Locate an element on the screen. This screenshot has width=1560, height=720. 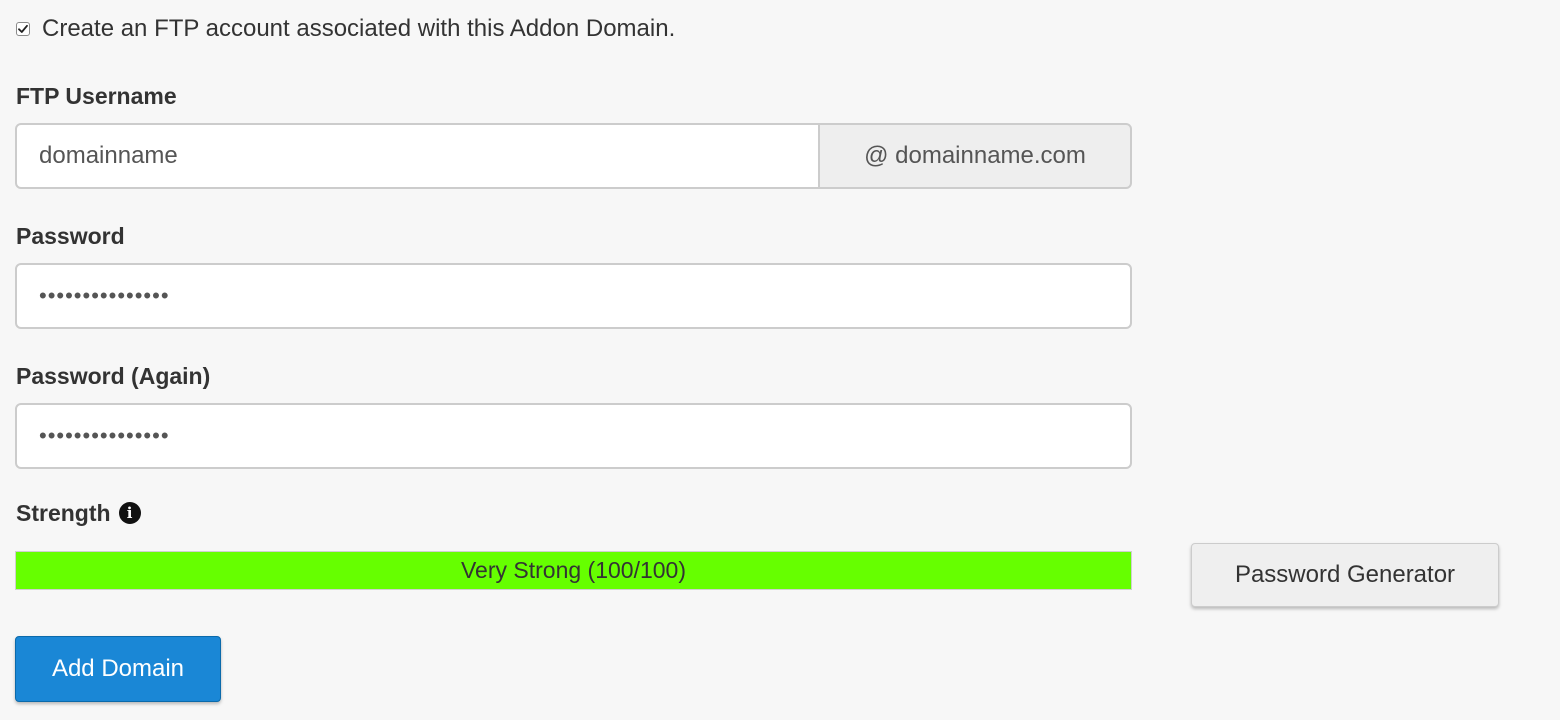
password-again-input: ••••••••••••••• is located at coordinates (573, 436).